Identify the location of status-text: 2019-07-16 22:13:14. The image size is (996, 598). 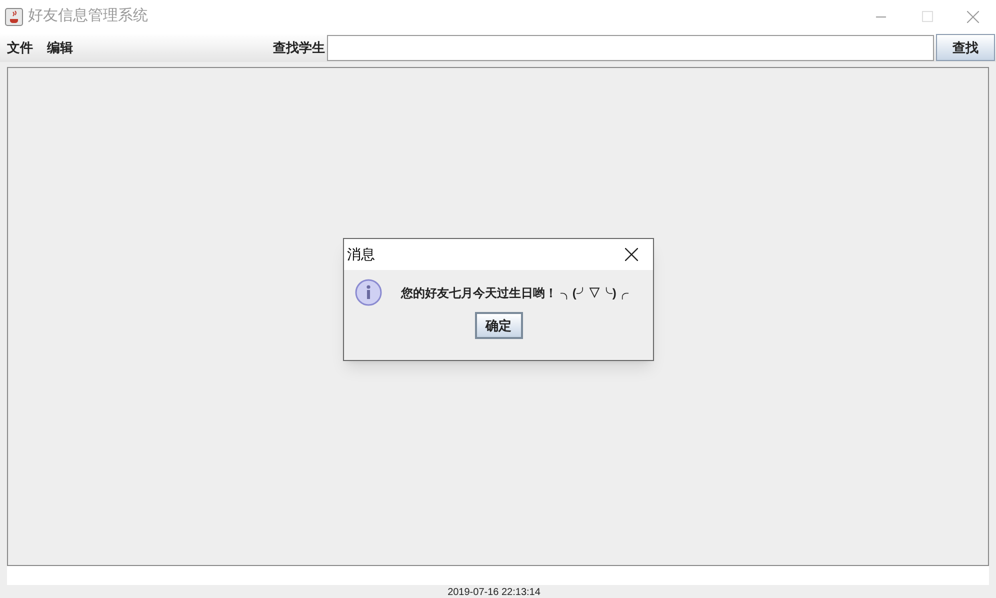
(494, 592).